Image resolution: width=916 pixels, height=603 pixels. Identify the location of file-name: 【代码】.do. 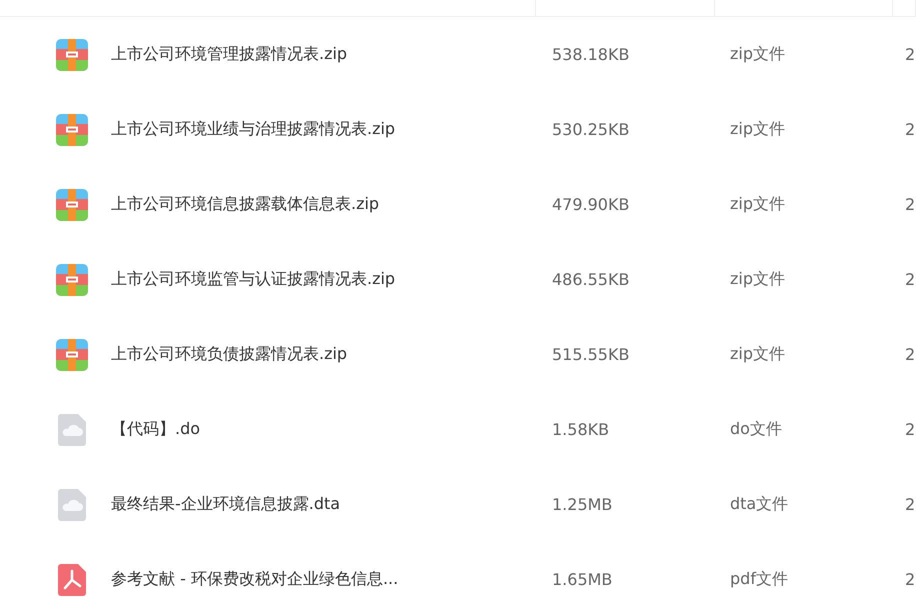
(155, 429).